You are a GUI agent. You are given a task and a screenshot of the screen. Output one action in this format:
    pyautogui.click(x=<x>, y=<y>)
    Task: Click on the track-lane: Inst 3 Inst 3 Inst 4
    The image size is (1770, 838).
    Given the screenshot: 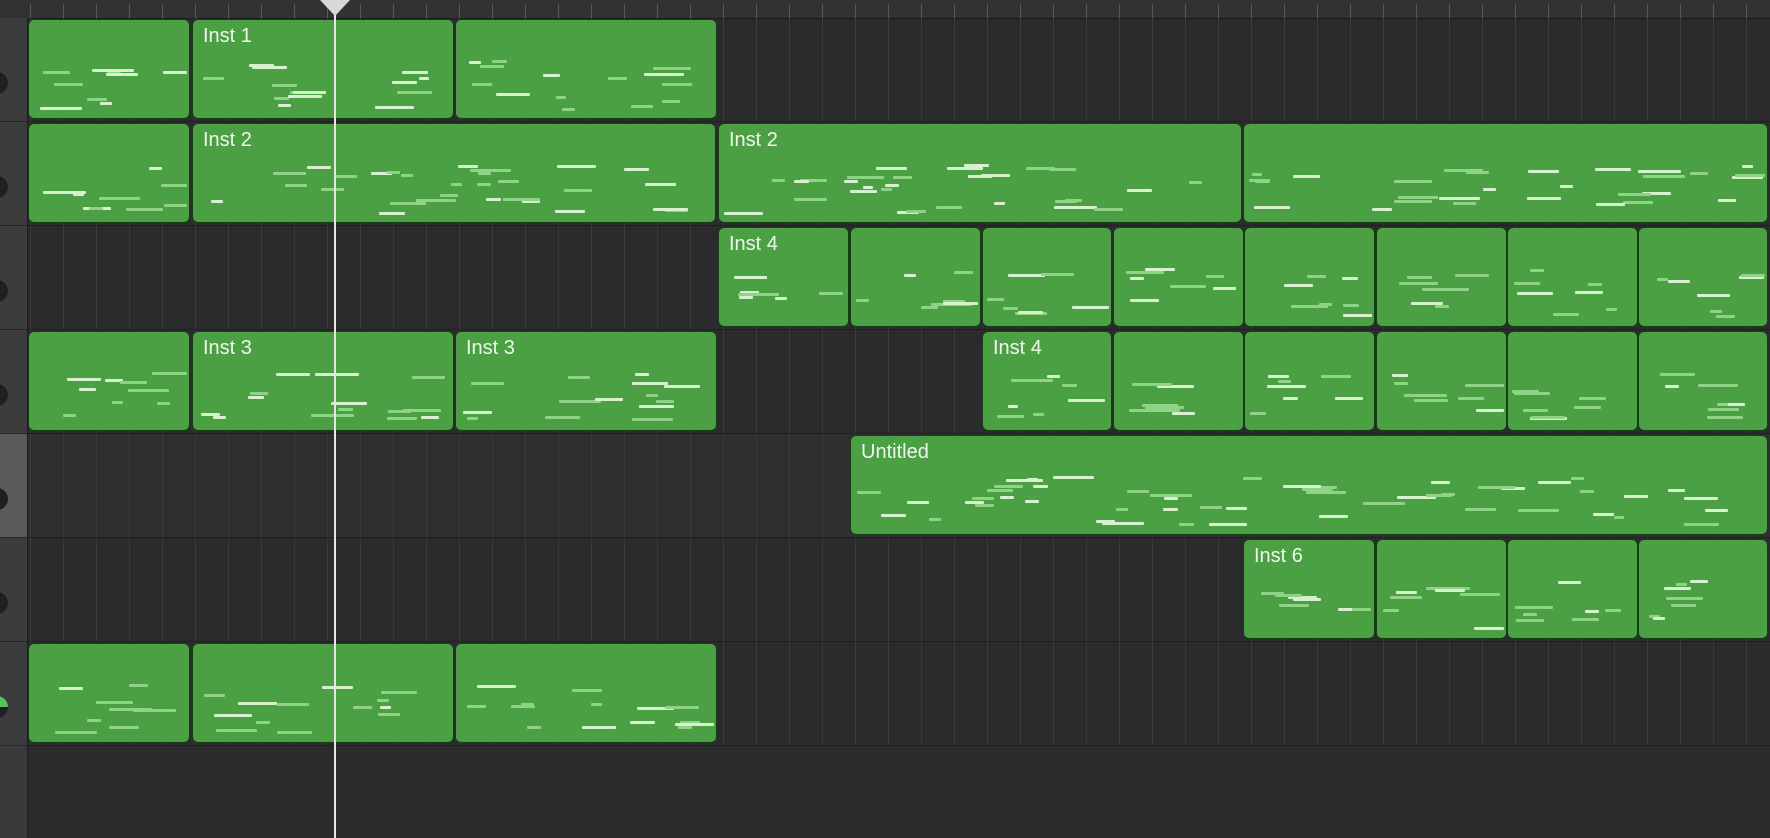 What is the action you would take?
    pyautogui.click(x=899, y=382)
    